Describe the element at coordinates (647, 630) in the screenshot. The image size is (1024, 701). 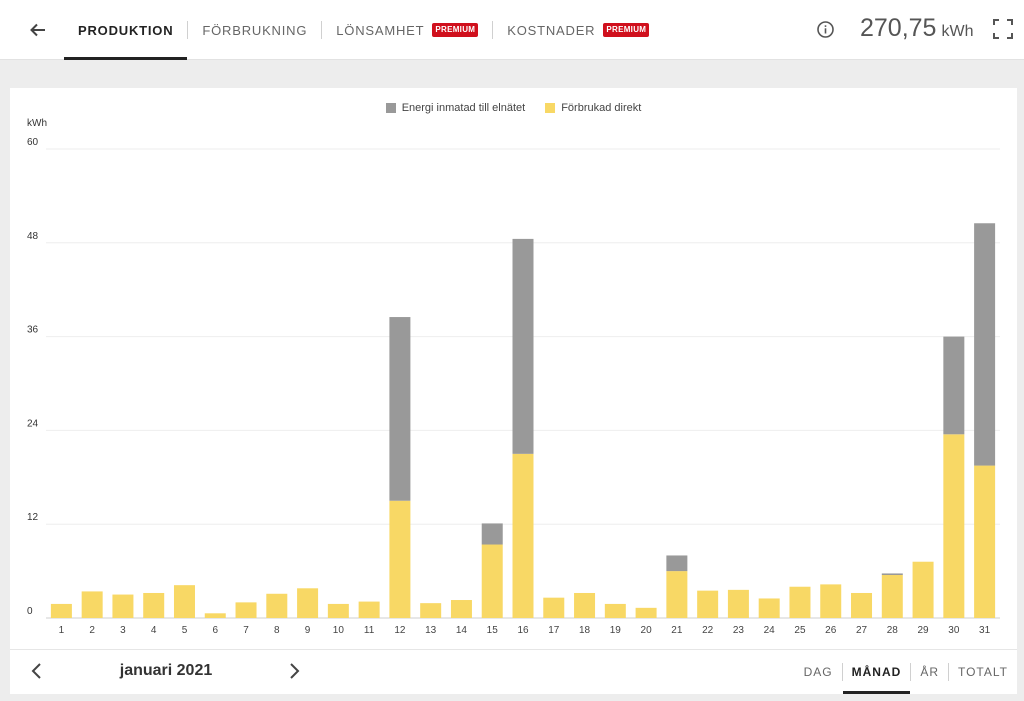
I see `x-tick-label: 20` at that location.